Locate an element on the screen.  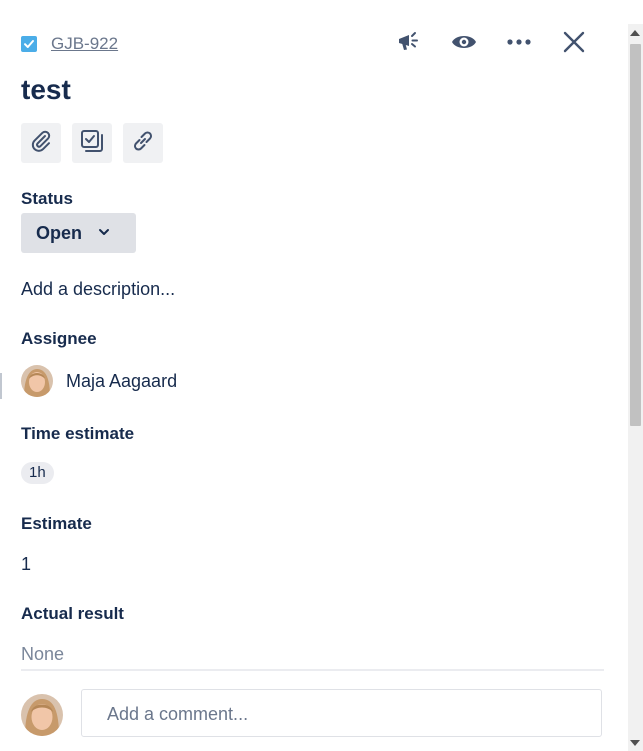
issue-key-link: GJB-922 is located at coordinates (84, 44).